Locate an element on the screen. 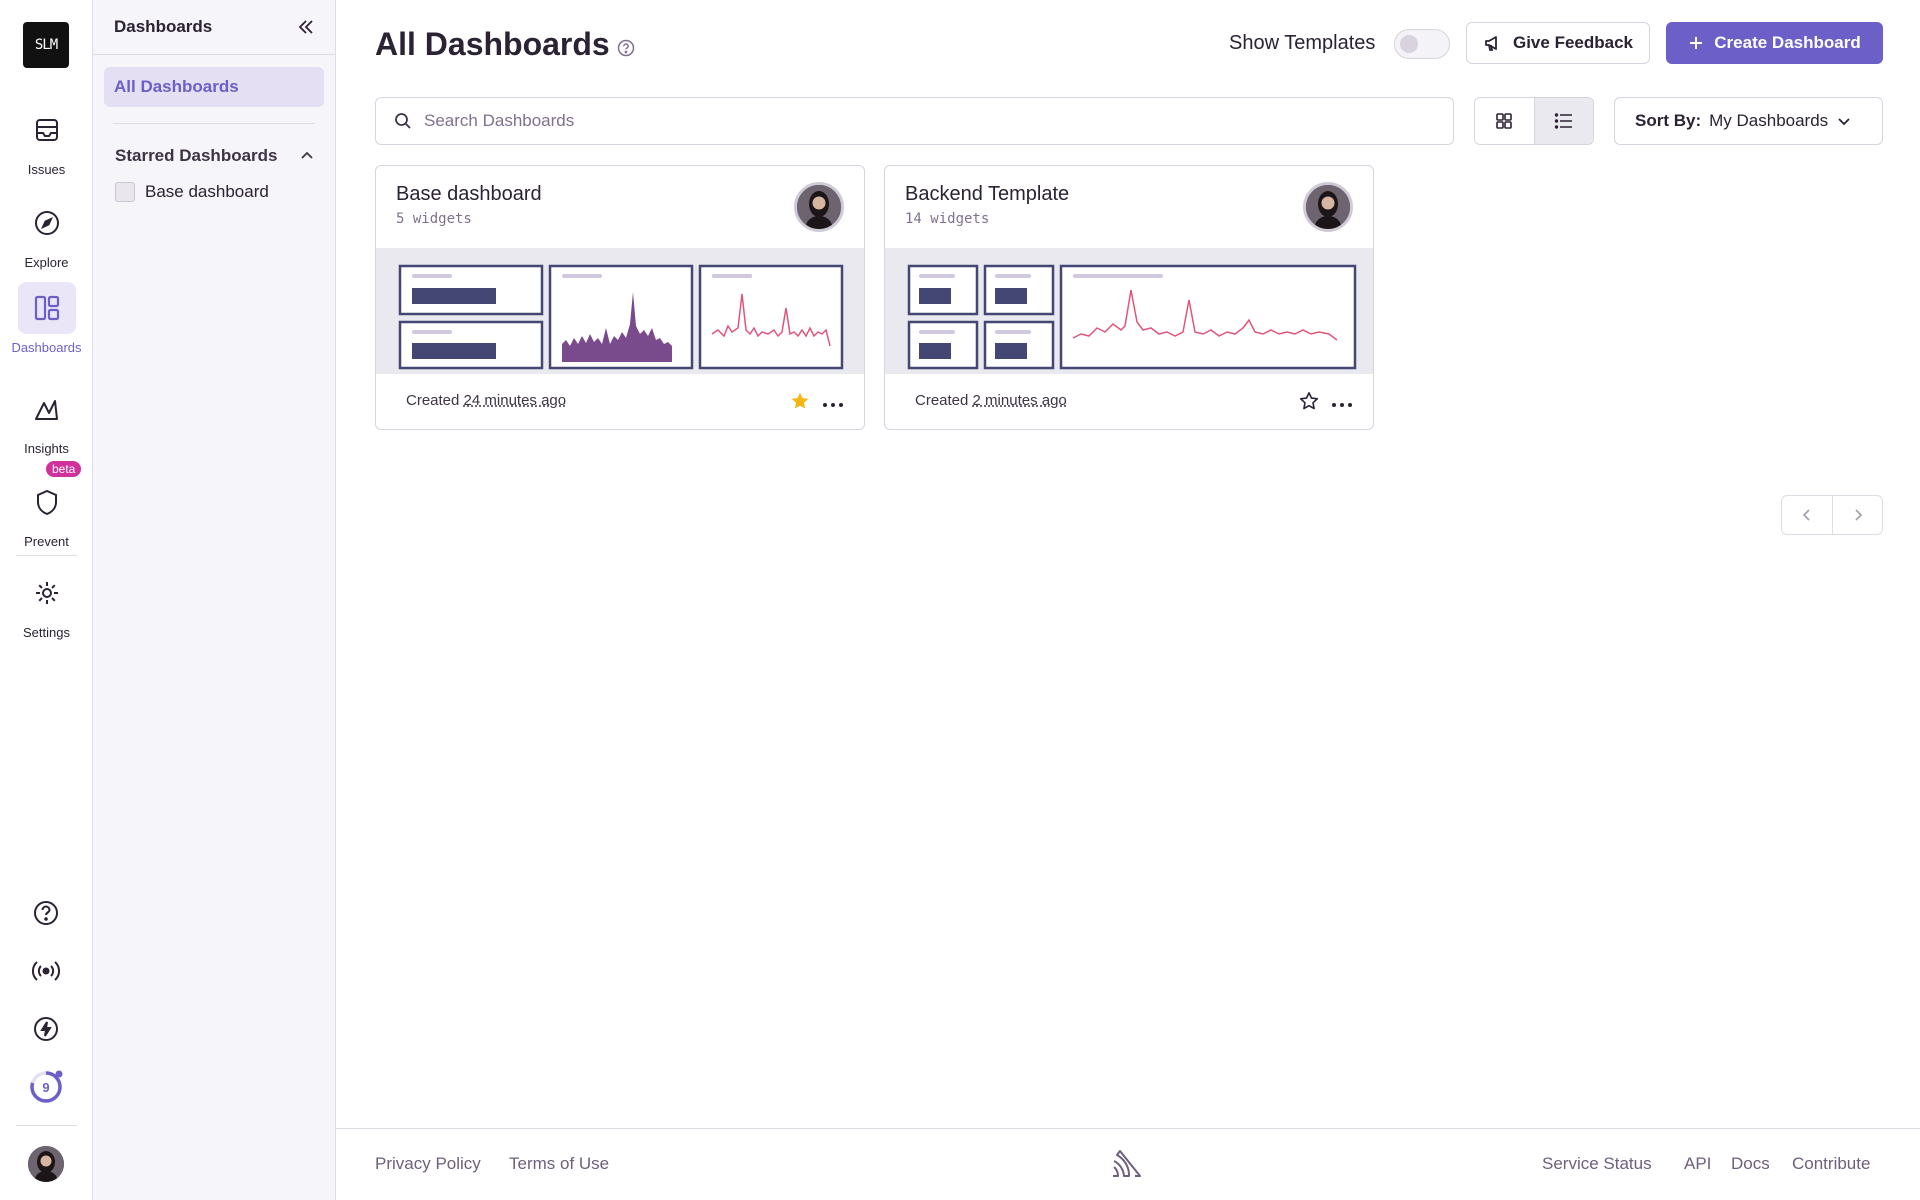  help-icon is located at coordinates (46, 913).